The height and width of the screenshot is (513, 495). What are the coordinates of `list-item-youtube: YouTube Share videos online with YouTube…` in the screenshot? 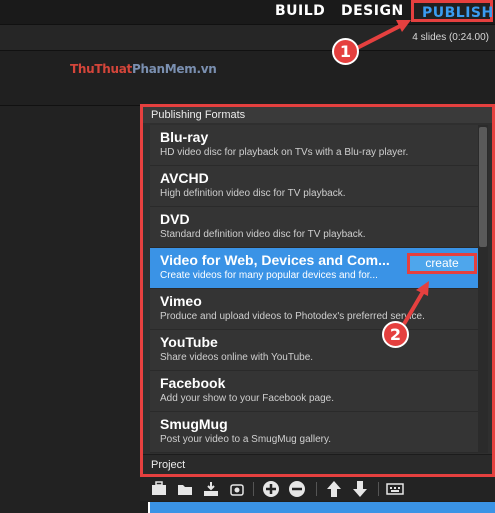 It's located at (315, 350).